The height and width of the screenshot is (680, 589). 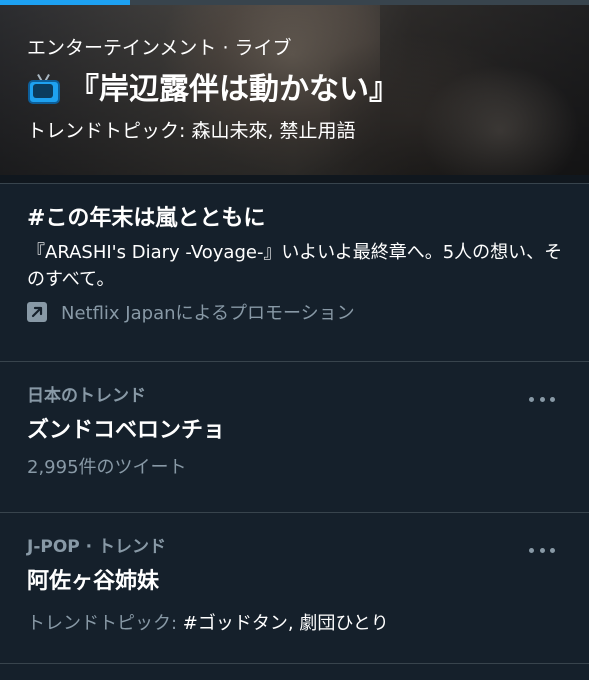 I want to click on trend-tweet-count: 2,995件のツイート, so click(x=107, y=467).